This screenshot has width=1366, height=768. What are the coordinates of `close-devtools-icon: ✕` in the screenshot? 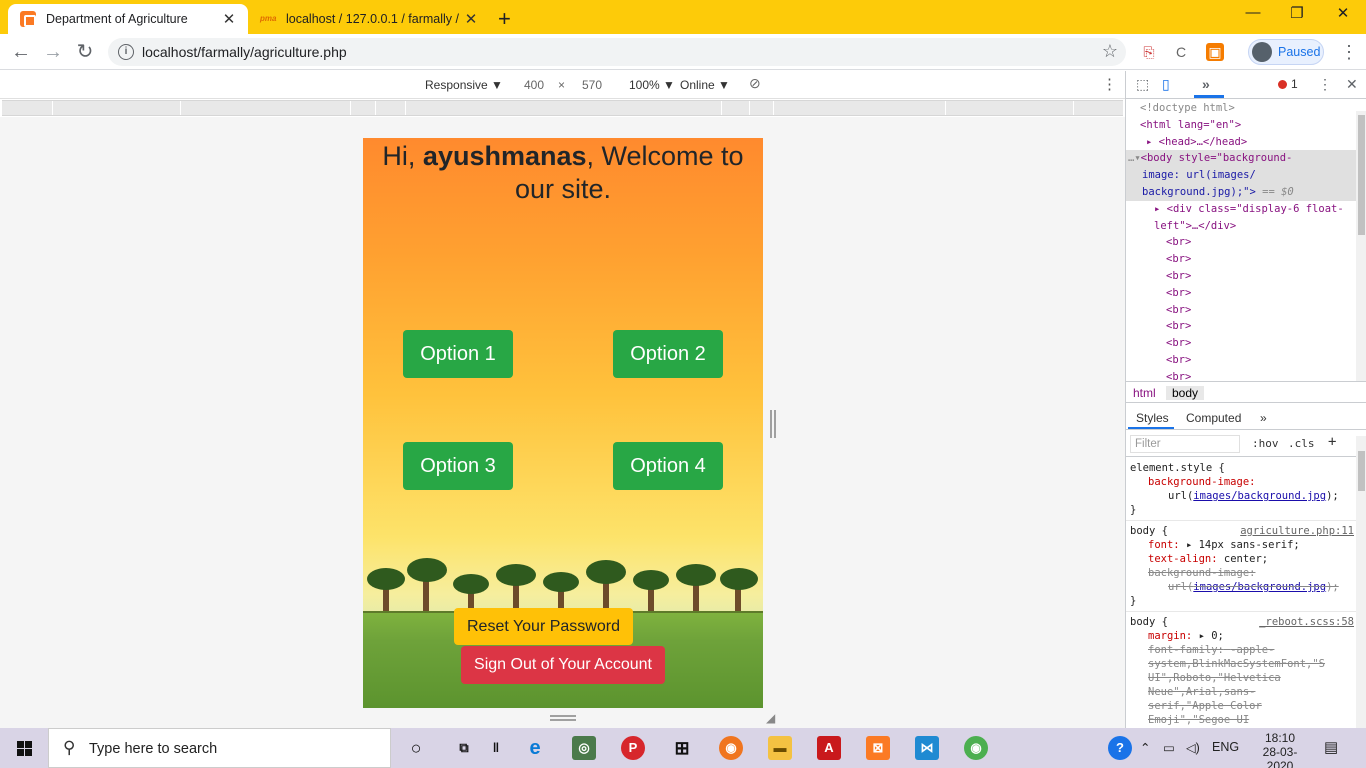 It's located at (1352, 84).